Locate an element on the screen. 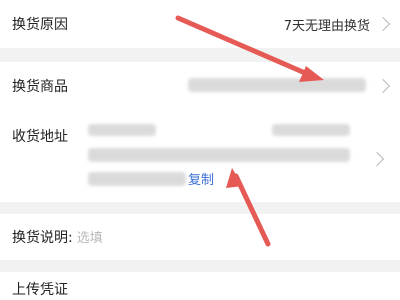  copy-address-link: 复制 is located at coordinates (201, 178).